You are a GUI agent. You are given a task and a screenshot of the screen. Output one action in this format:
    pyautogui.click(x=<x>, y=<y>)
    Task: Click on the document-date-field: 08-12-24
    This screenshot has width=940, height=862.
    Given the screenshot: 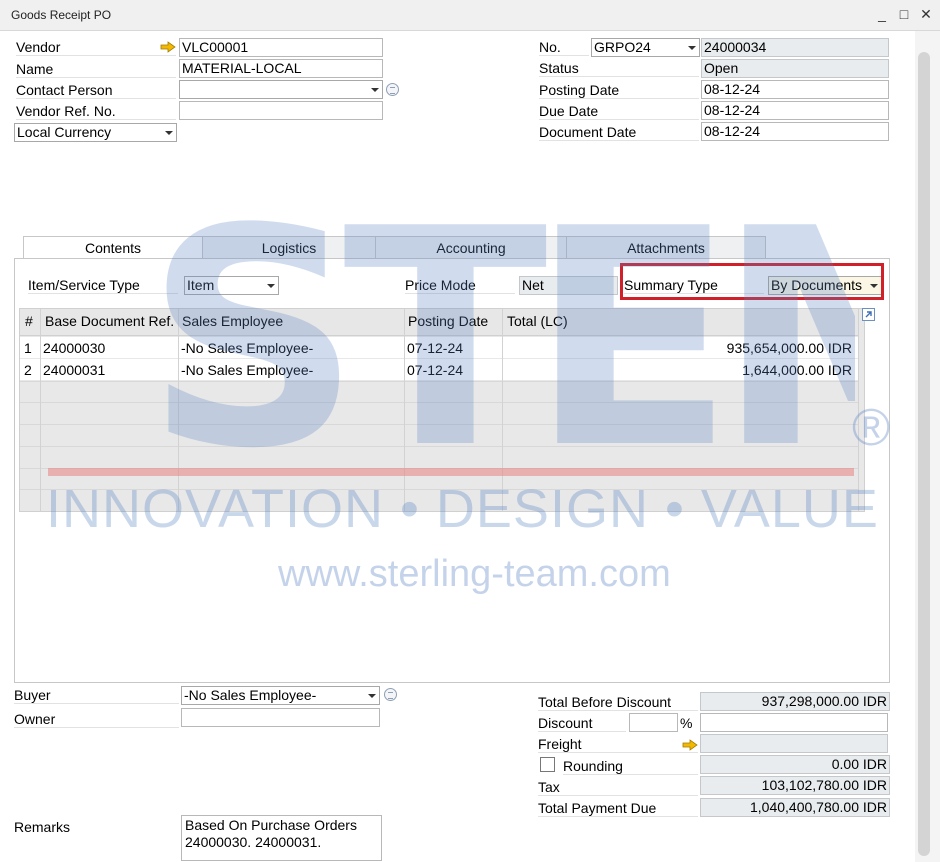 What is the action you would take?
    pyautogui.click(x=795, y=131)
    